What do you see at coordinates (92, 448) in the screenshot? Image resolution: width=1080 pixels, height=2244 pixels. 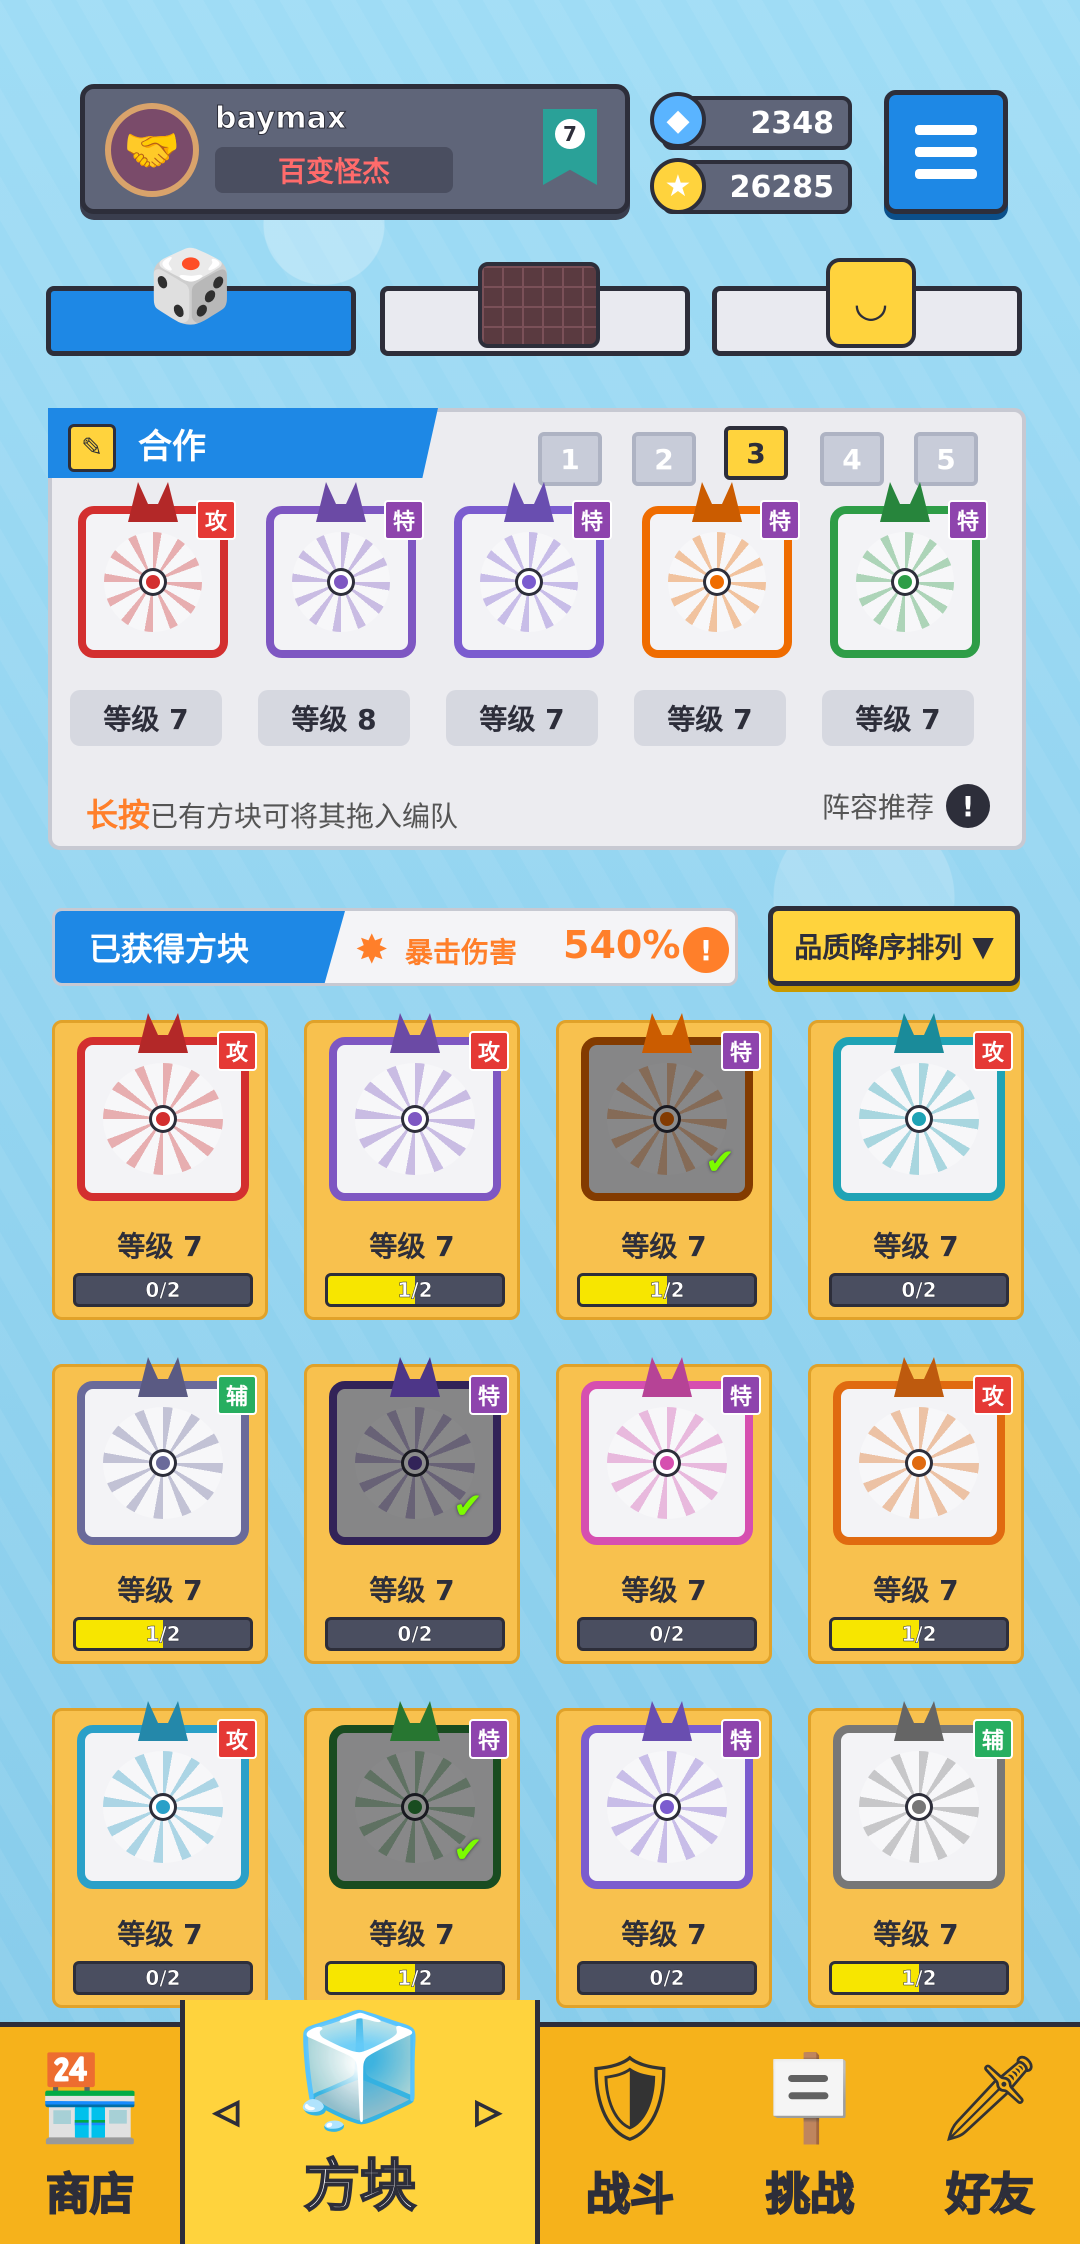 I see `pencil-icon: ✎` at bounding box center [92, 448].